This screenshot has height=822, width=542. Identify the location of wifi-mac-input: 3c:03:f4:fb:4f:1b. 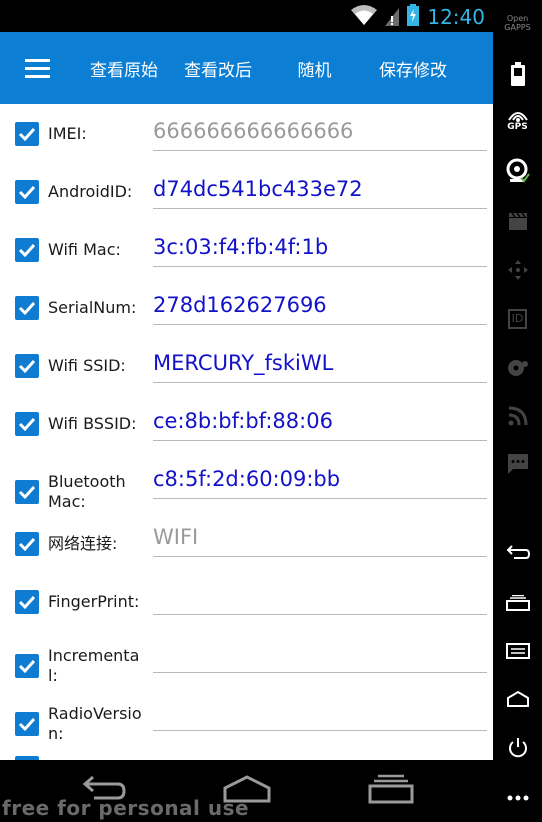
(320, 249).